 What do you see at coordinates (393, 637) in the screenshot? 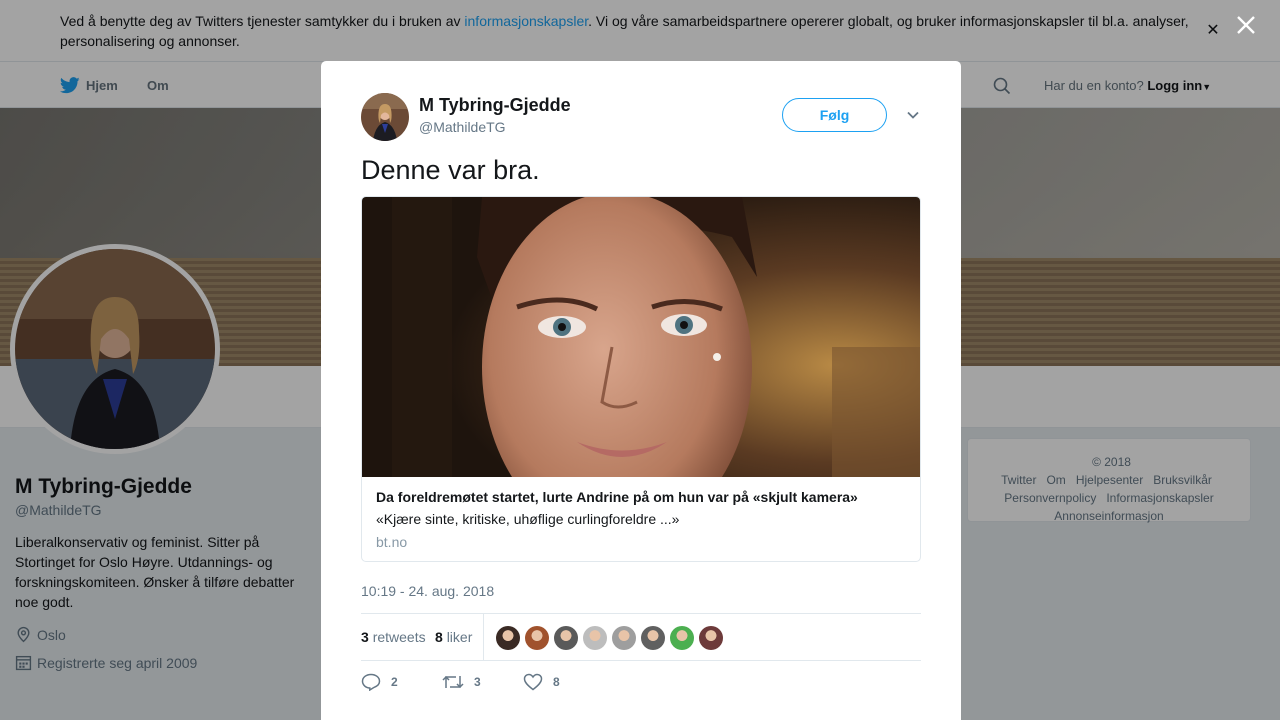
I see `retweets-stat: 3 retweets` at bounding box center [393, 637].